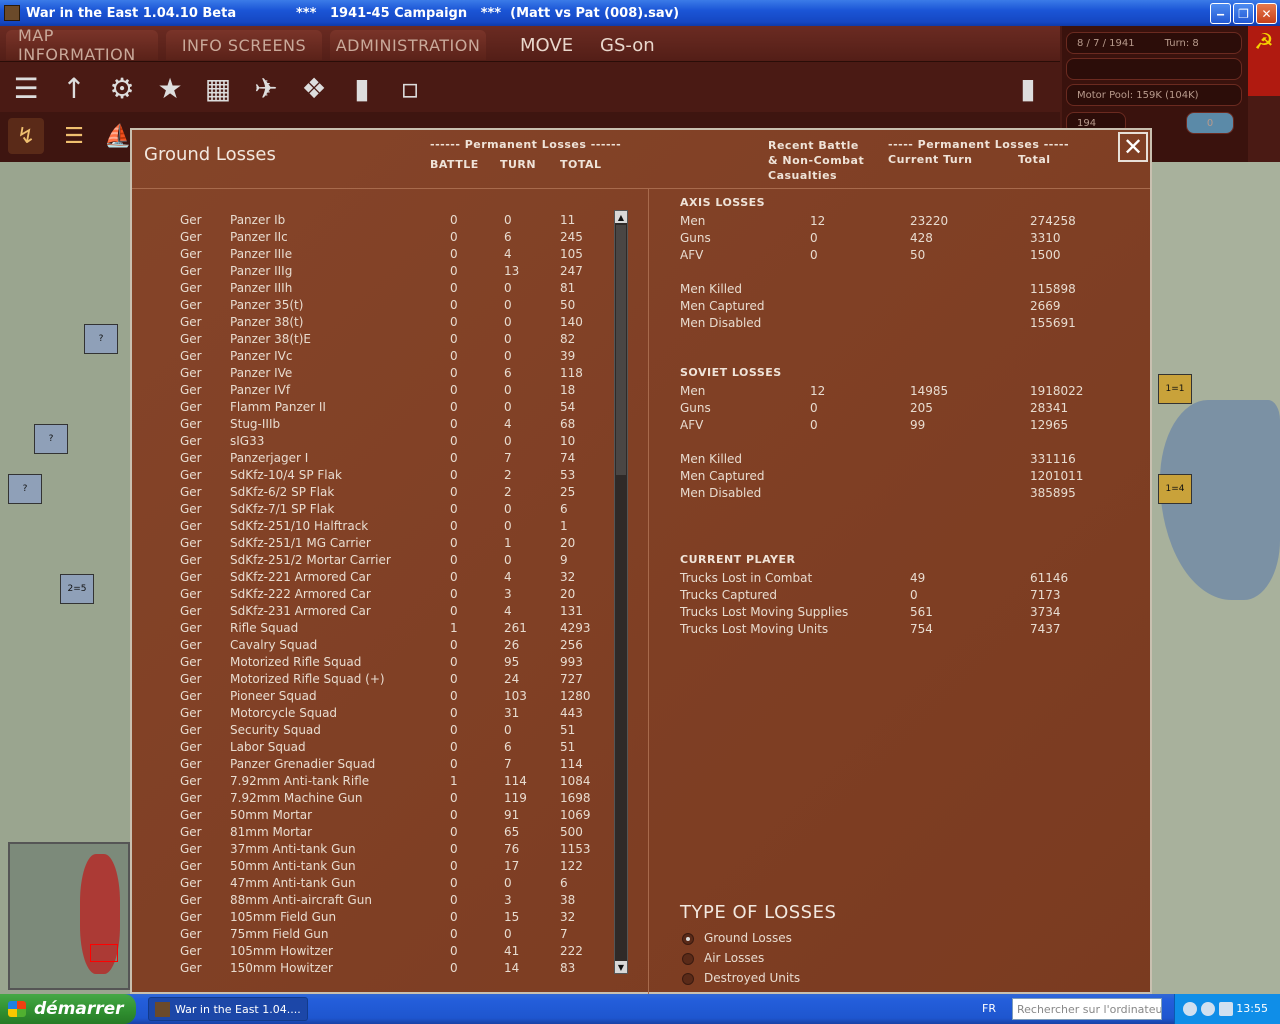 The height and width of the screenshot is (1024, 1280). Describe the element at coordinates (310, 560) in the screenshot. I see `equipment-name-cell: SdKfz-251/2 Mortar Carrier` at that location.